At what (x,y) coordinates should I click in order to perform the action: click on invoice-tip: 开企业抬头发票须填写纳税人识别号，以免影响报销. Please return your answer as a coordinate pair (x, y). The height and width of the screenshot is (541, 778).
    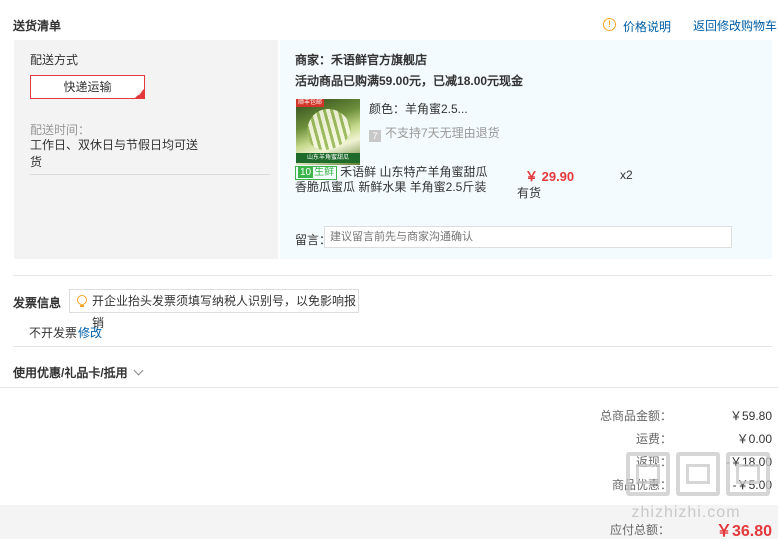
    Looking at the image, I should click on (214, 309).